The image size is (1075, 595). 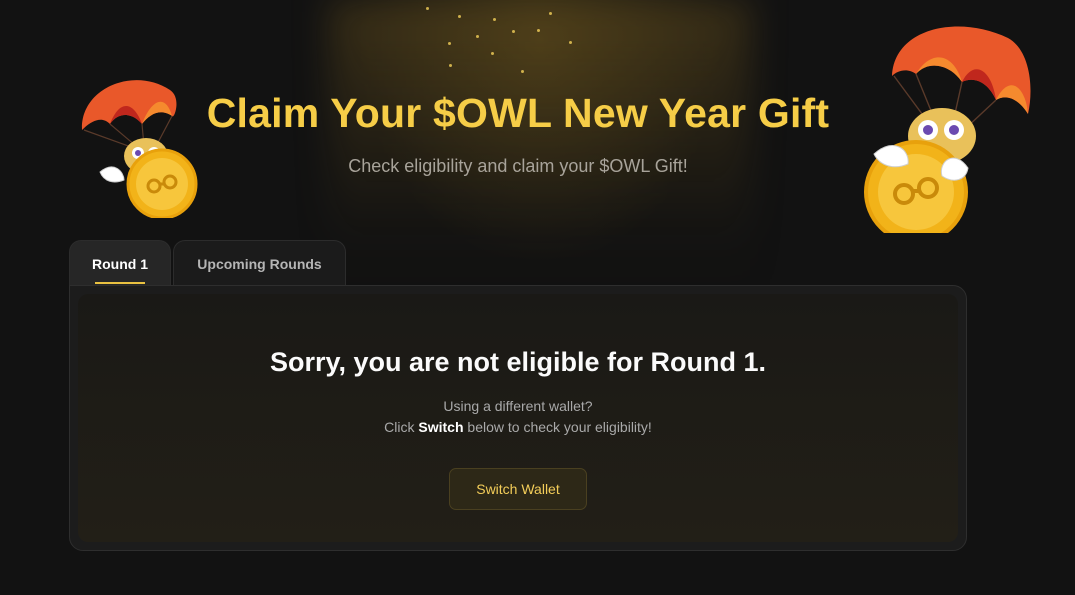 I want to click on round-tabs: Round 1 Upcoming Rounds, so click(x=207, y=263).